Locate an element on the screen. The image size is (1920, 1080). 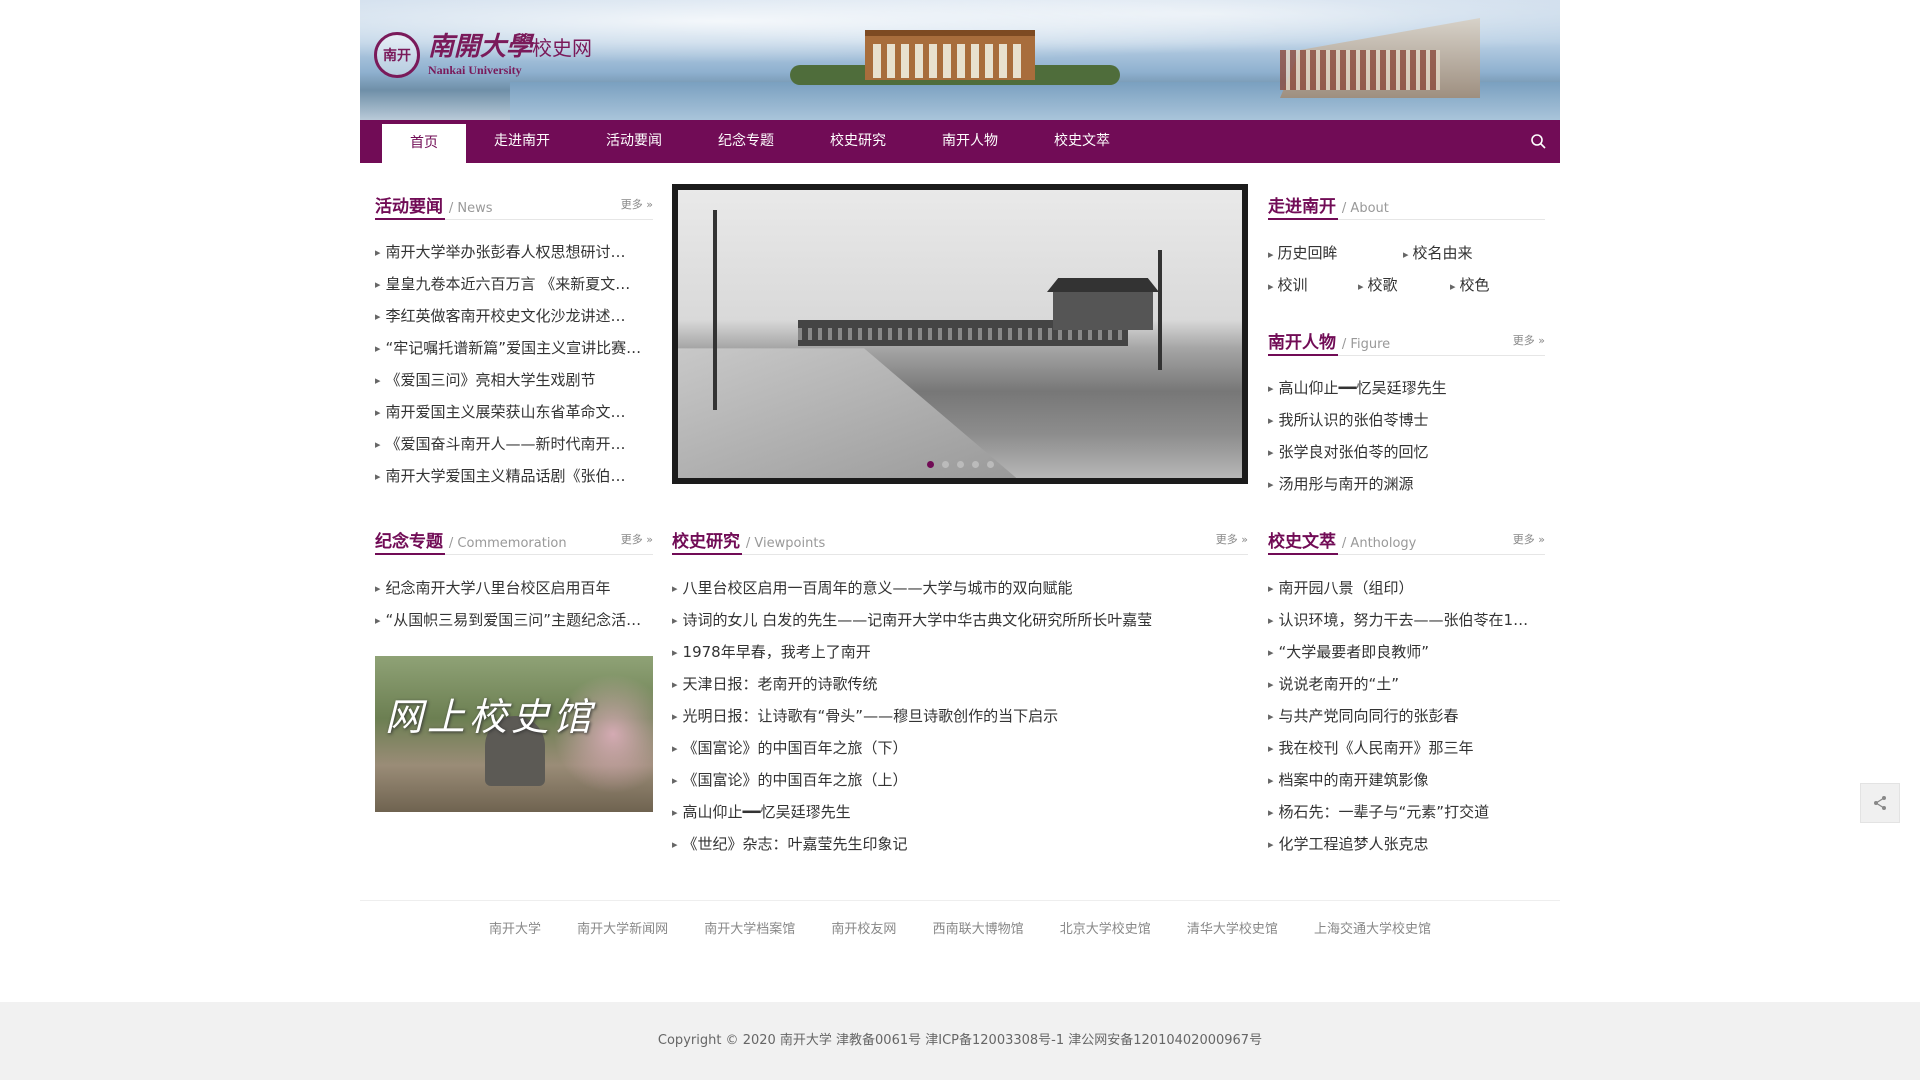
logo-text: 南開大學校史网 Nankai University is located at coordinates (510, 55).